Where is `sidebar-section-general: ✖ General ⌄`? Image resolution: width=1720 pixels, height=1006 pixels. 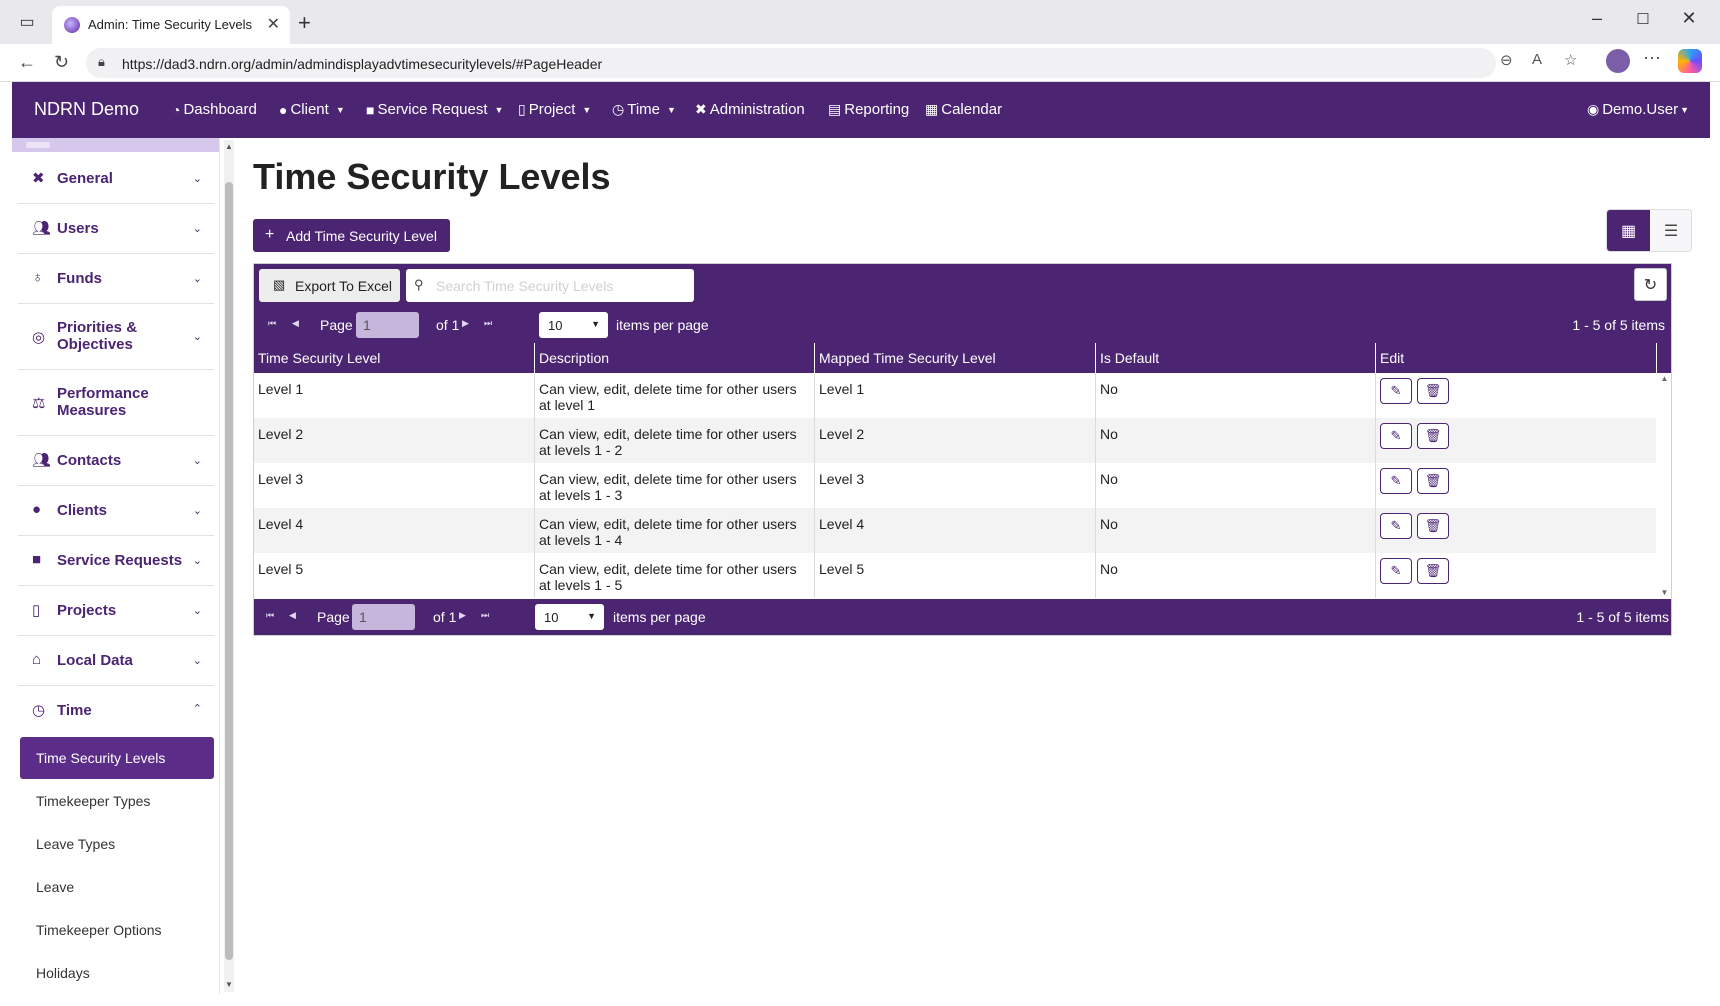 sidebar-section-general: ✖ General ⌄ is located at coordinates (116, 179).